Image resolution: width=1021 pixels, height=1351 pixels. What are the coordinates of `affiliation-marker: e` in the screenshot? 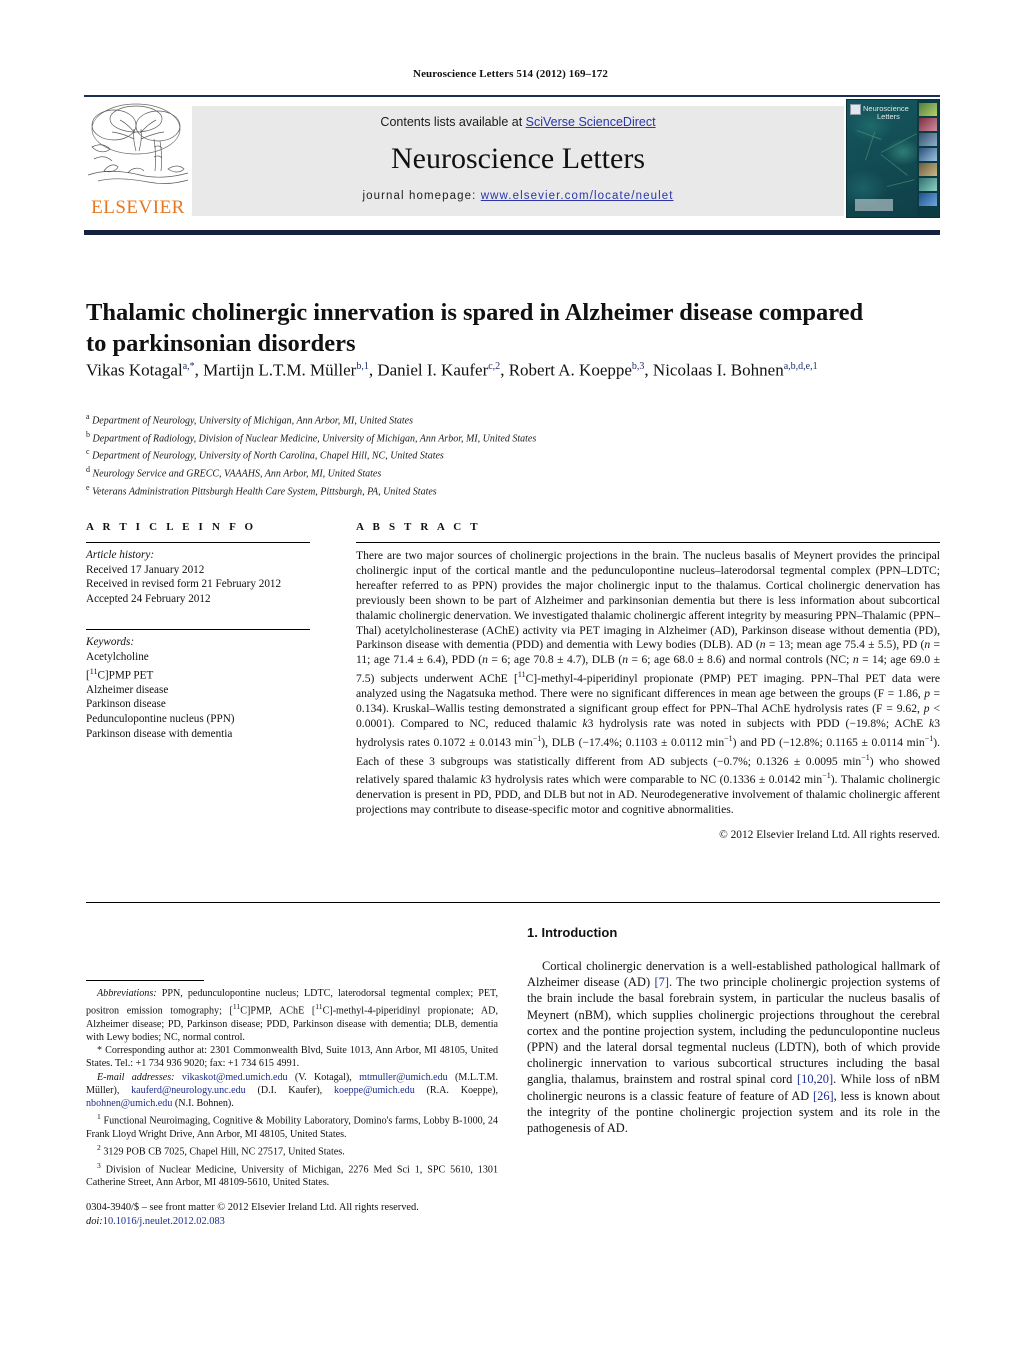 It's located at (88, 487).